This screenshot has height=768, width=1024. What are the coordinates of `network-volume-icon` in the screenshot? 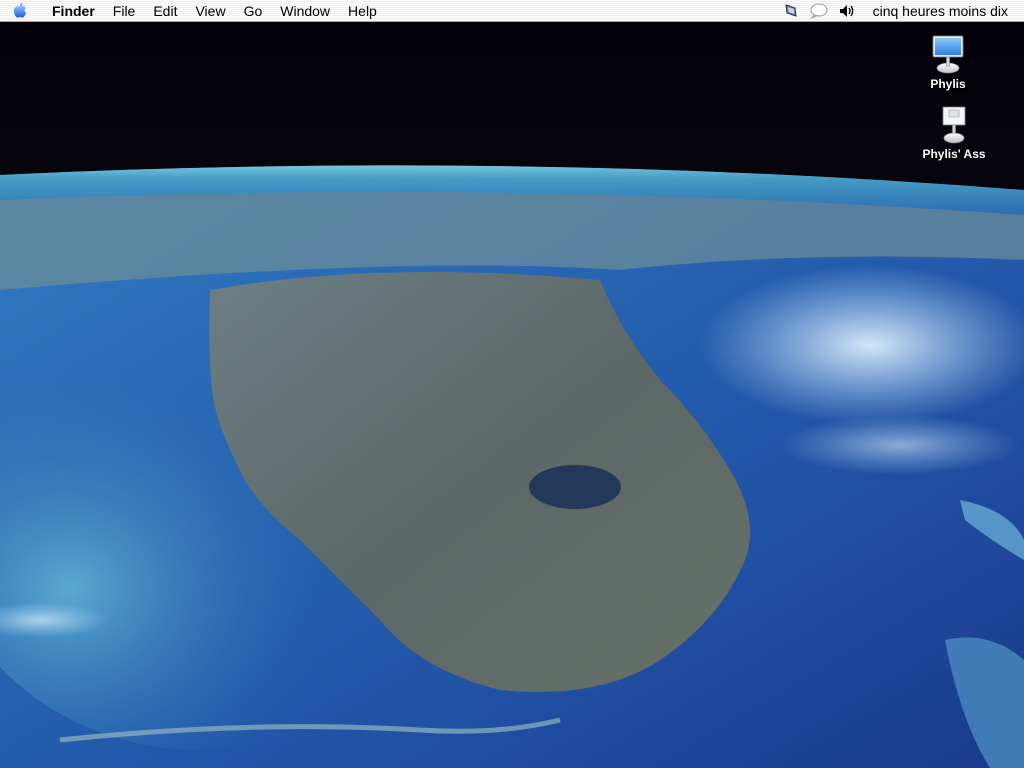 It's located at (954, 125).